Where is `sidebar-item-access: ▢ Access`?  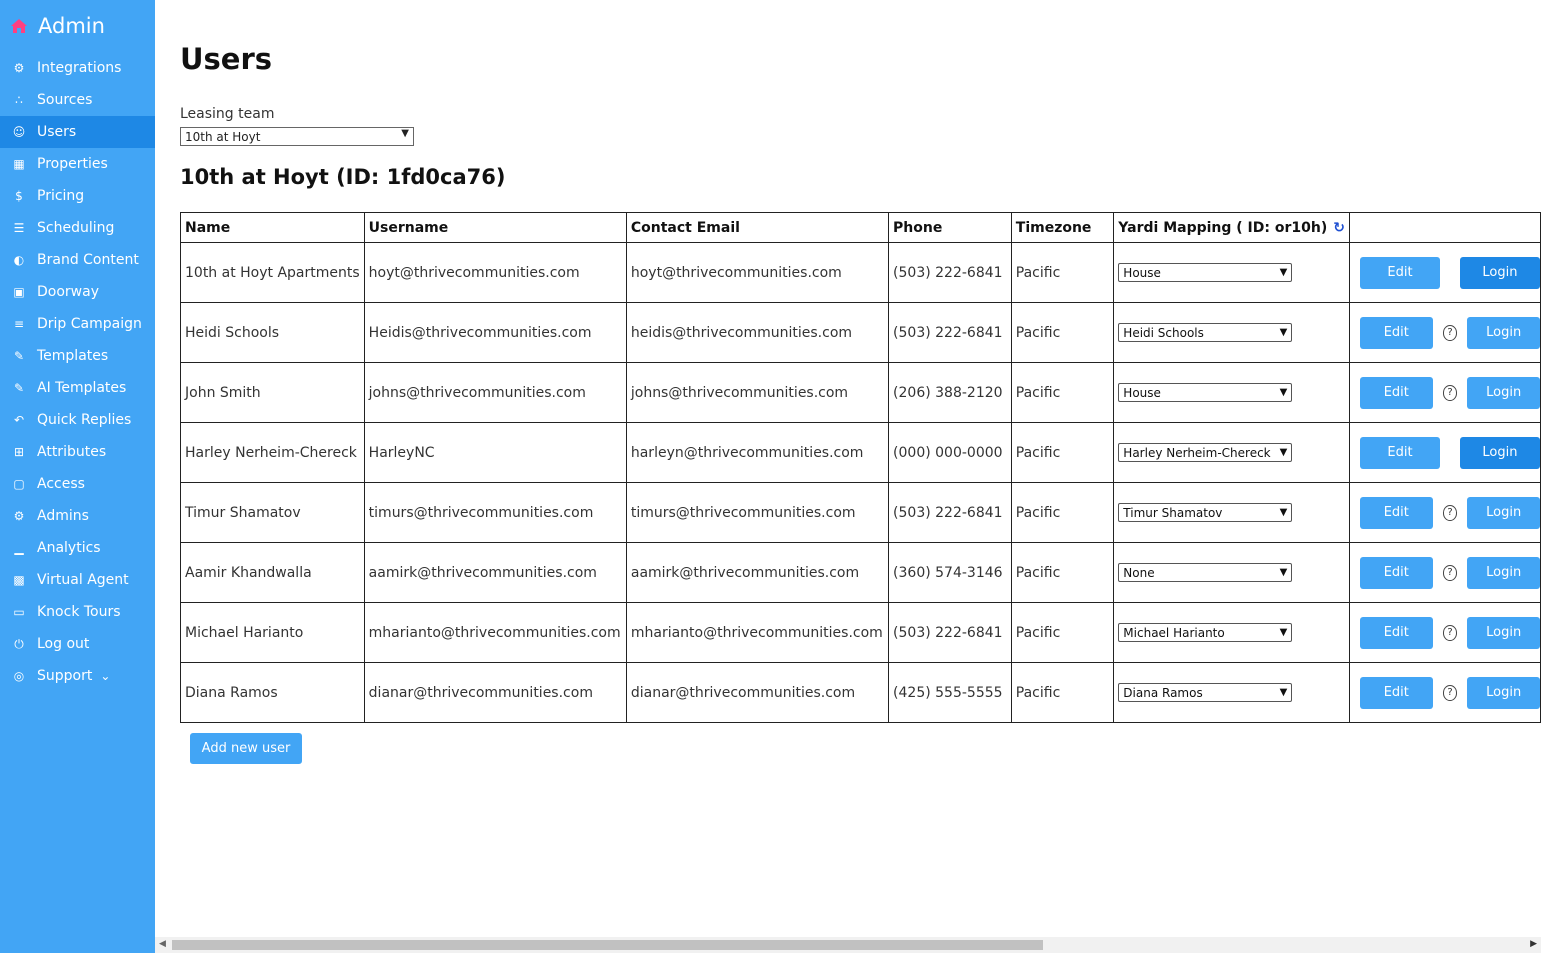 sidebar-item-access: ▢ Access is located at coordinates (77, 484).